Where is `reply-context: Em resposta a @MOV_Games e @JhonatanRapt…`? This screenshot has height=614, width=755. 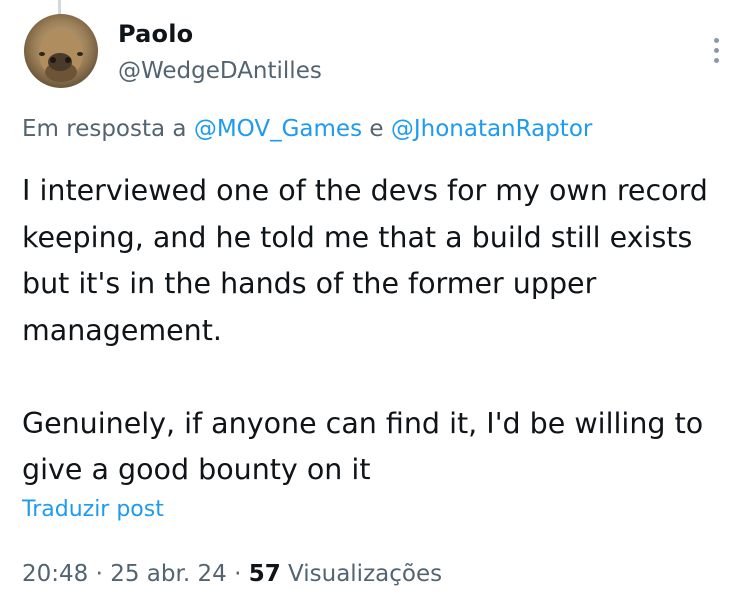
reply-context: Em resposta a @MOV_Games e @JhonatanRapt… is located at coordinates (307, 129).